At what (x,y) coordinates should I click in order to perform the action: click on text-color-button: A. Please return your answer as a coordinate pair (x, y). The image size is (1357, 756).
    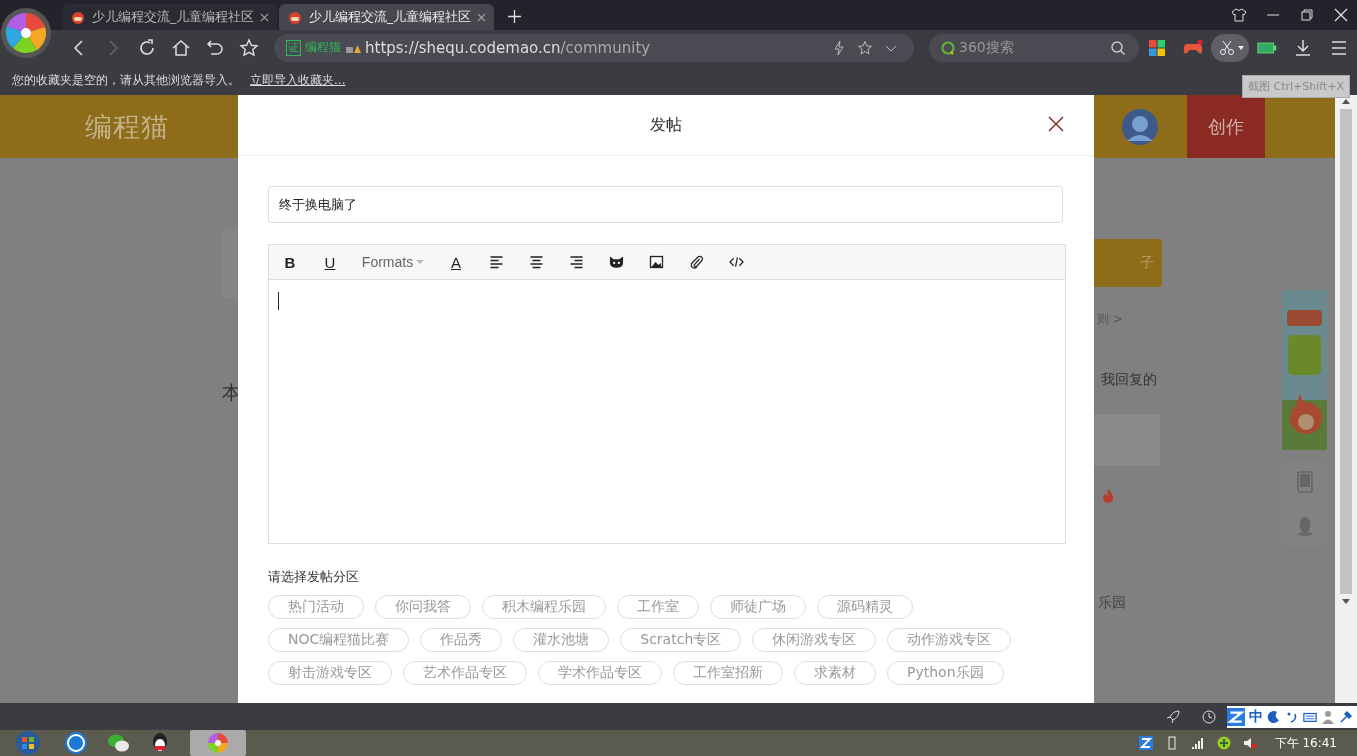
    Looking at the image, I should click on (456, 262).